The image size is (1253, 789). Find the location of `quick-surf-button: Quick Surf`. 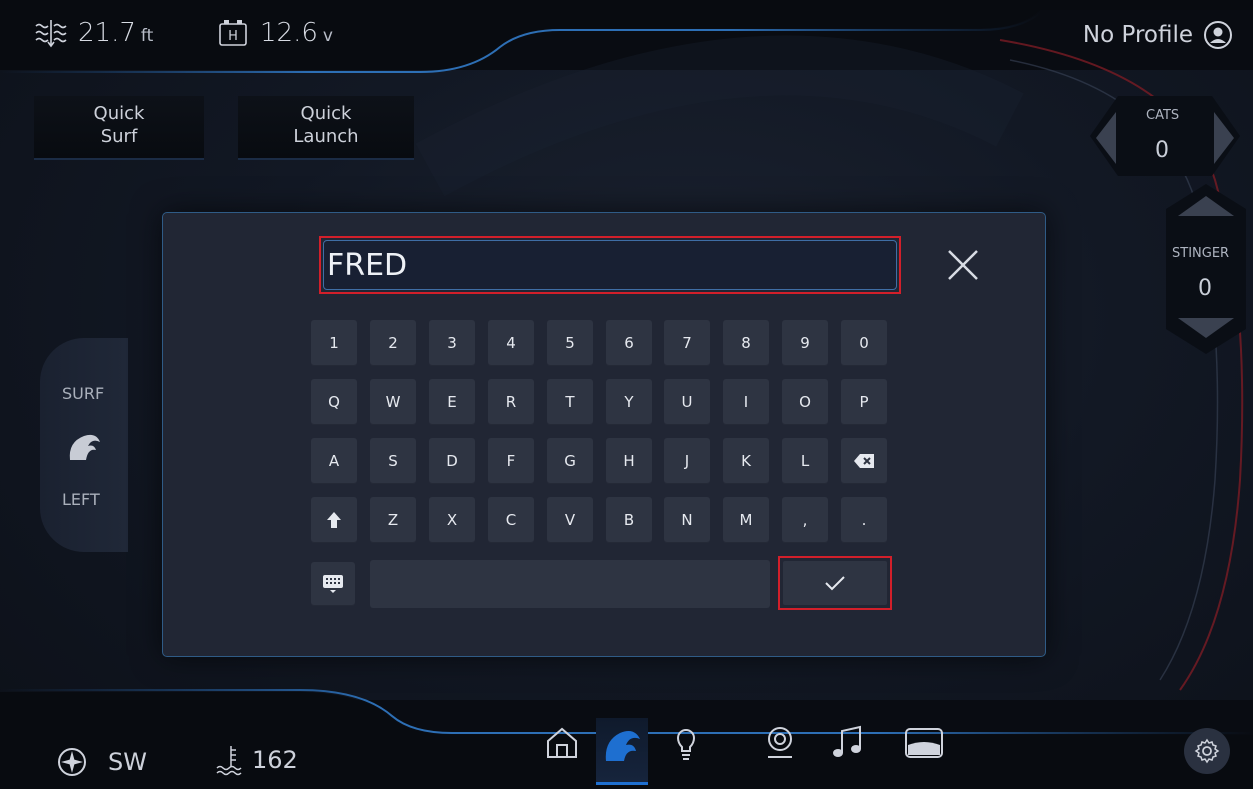

quick-surf-button: Quick Surf is located at coordinates (119, 128).